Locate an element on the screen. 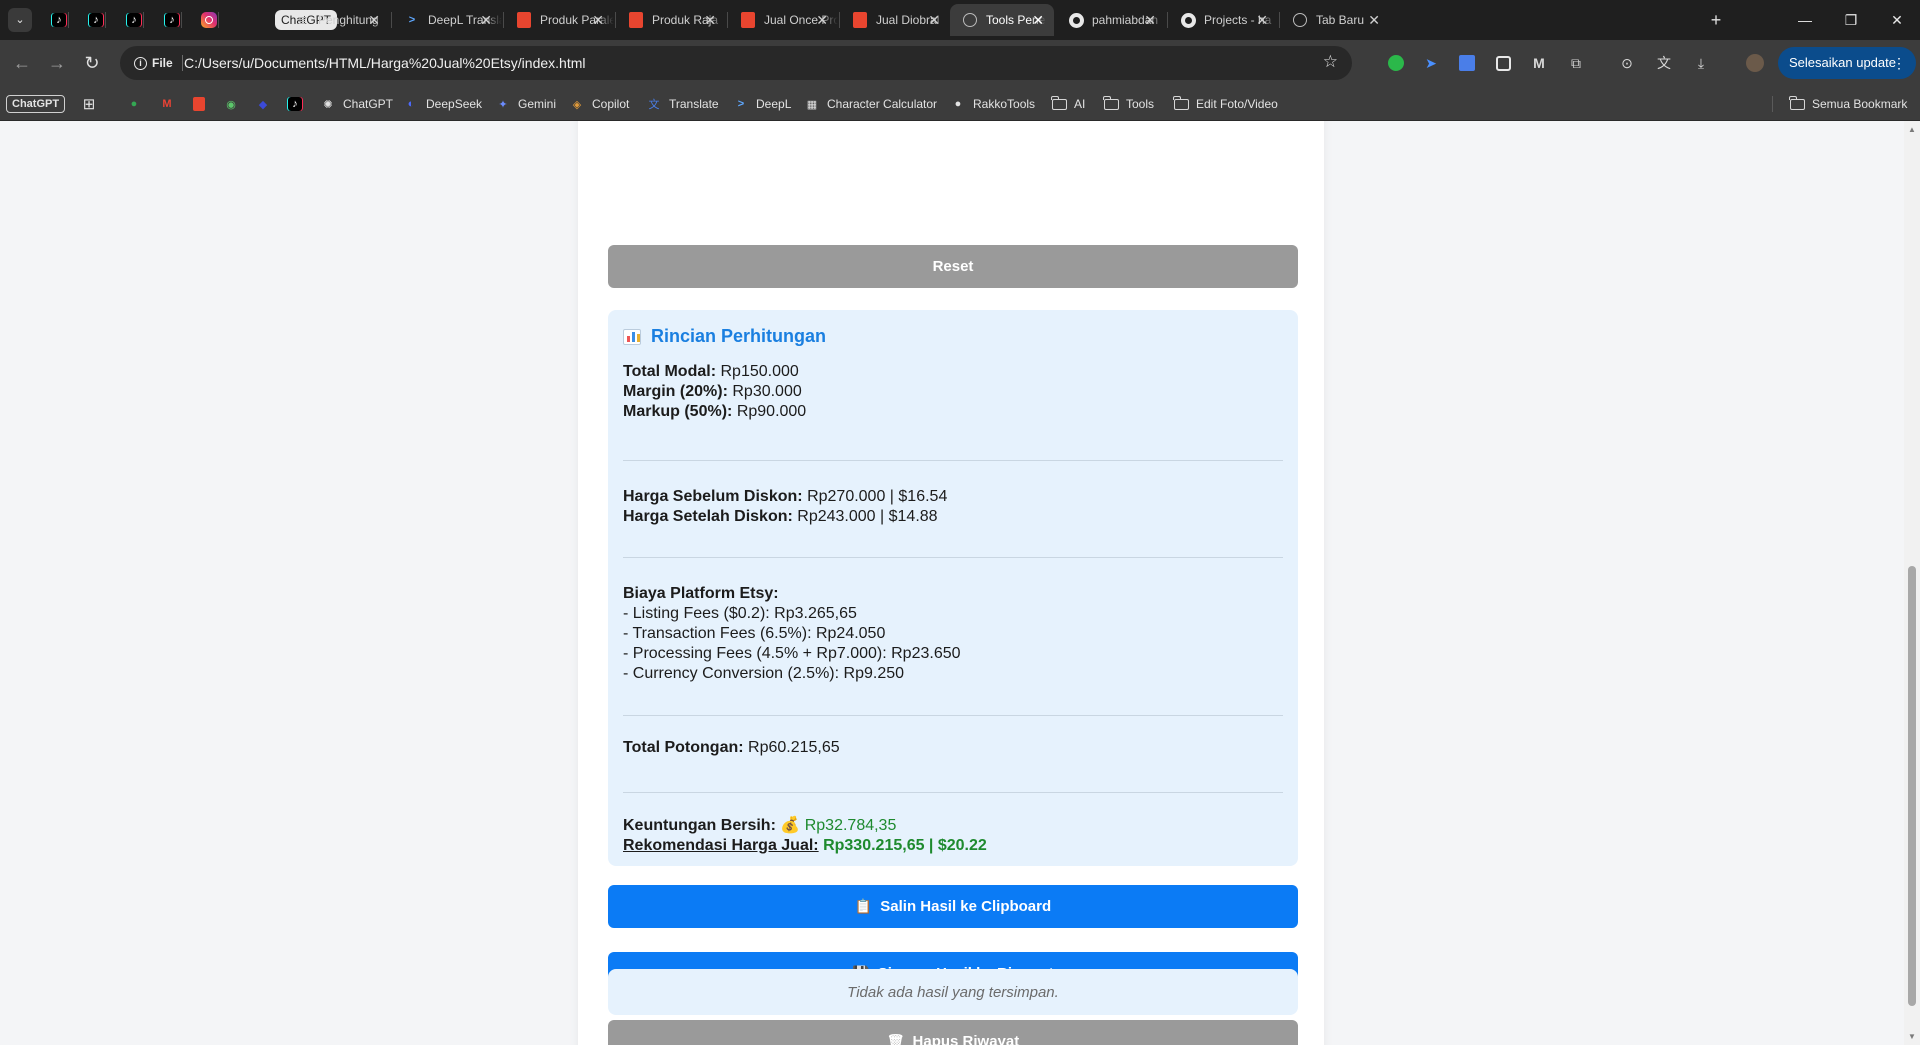 This screenshot has height=1045, width=1920. bookmark-folder-tools: Tools is located at coordinates (1128, 104).